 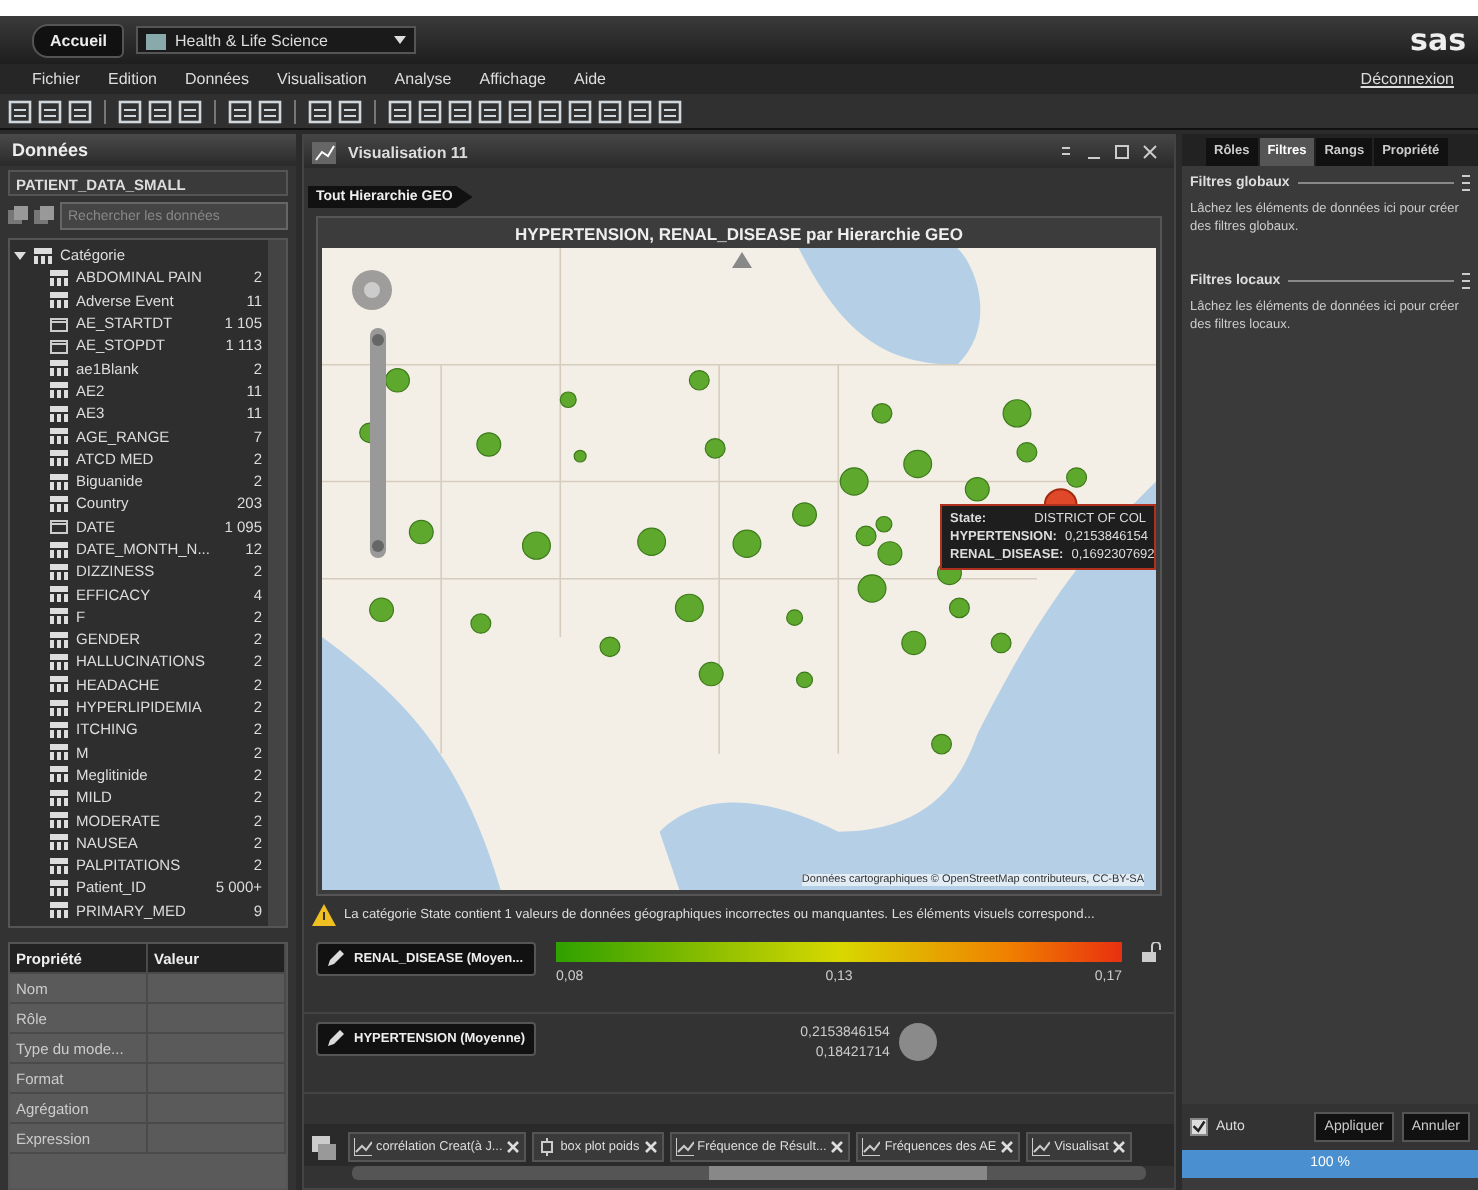 I want to click on folder-icon, so click(x=156, y=40).